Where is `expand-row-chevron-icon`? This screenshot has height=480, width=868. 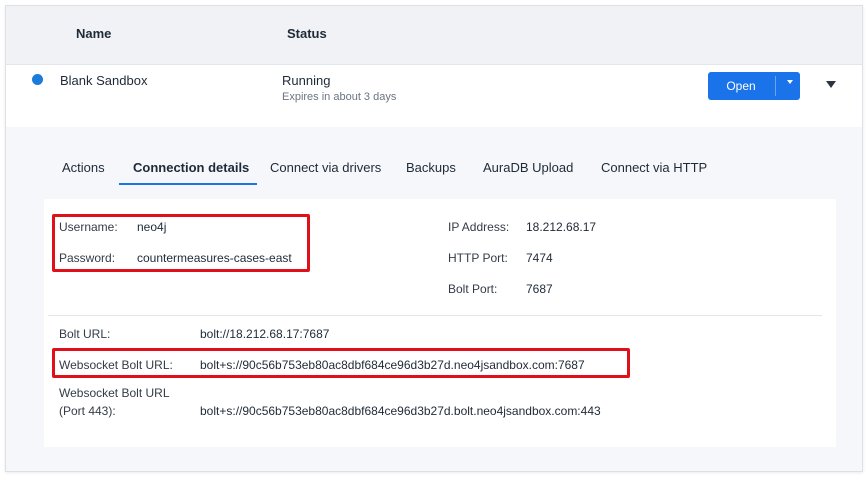
expand-row-chevron-icon is located at coordinates (831, 84).